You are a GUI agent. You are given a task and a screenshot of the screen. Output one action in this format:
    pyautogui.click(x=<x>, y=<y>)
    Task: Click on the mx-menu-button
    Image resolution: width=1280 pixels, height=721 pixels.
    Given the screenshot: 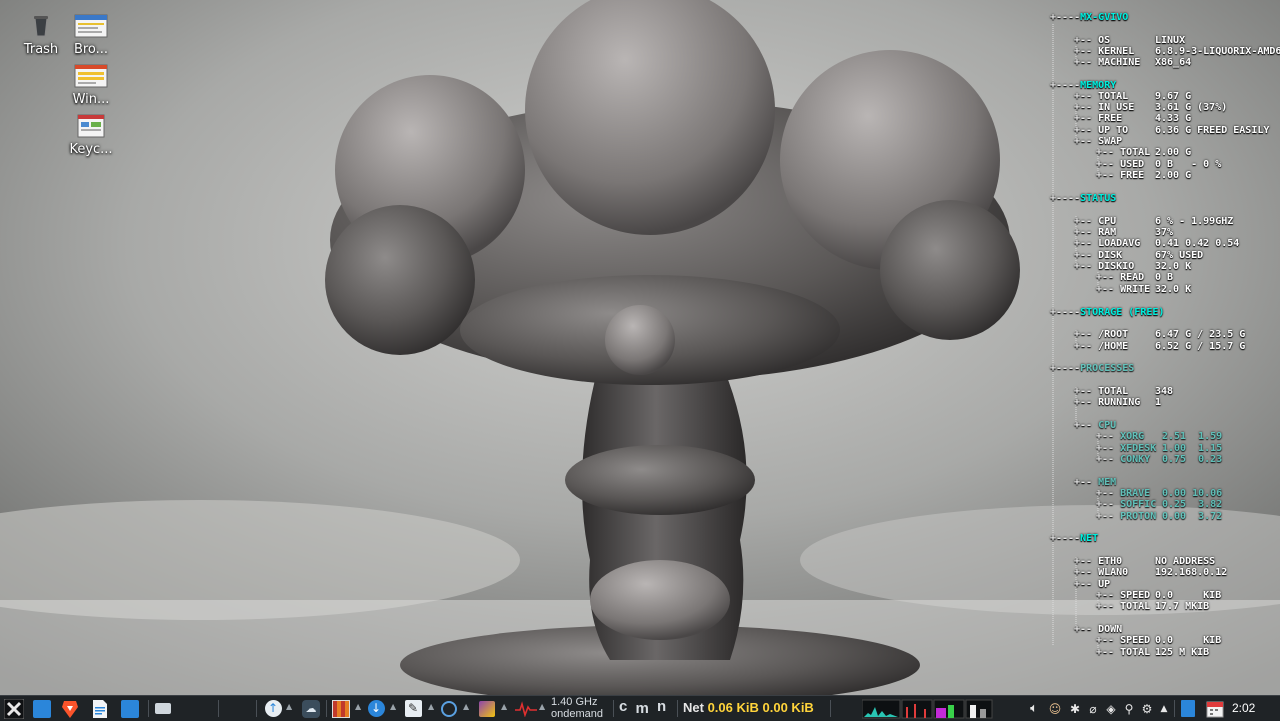 What is the action you would take?
    pyautogui.click(x=14, y=708)
    